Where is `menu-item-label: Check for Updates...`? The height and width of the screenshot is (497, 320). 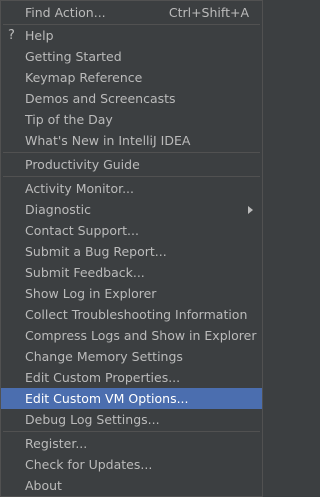
menu-item-label: Check for Updates... is located at coordinates (89, 464).